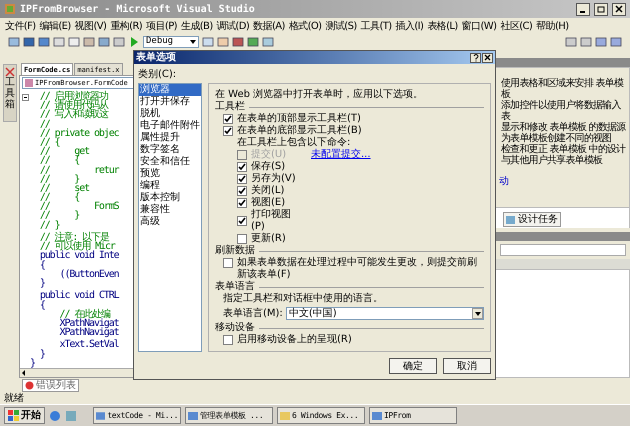 This screenshot has width=630, height=426. What do you see at coordinates (55, 26) in the screenshot?
I see `menu-item: 编辑(E)` at bounding box center [55, 26].